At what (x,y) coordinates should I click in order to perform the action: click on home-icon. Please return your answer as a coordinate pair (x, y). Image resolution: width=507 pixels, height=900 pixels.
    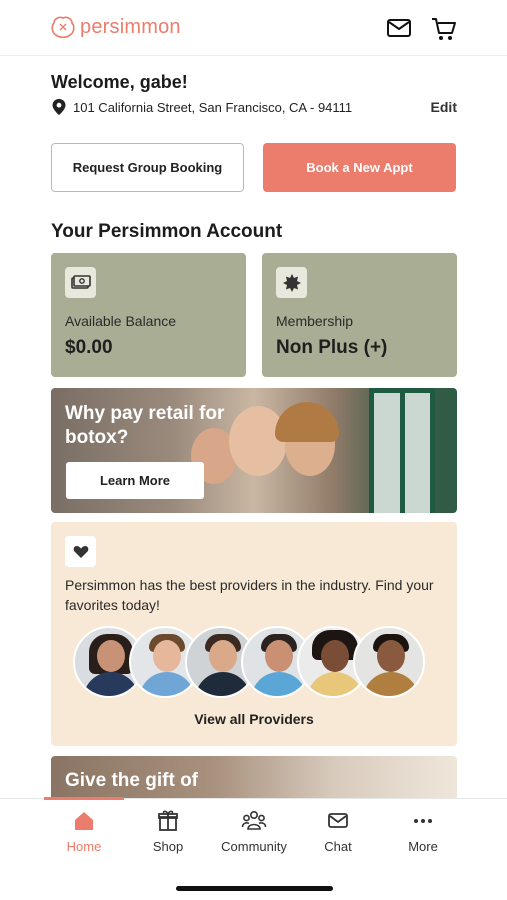
    Looking at the image, I should click on (84, 821).